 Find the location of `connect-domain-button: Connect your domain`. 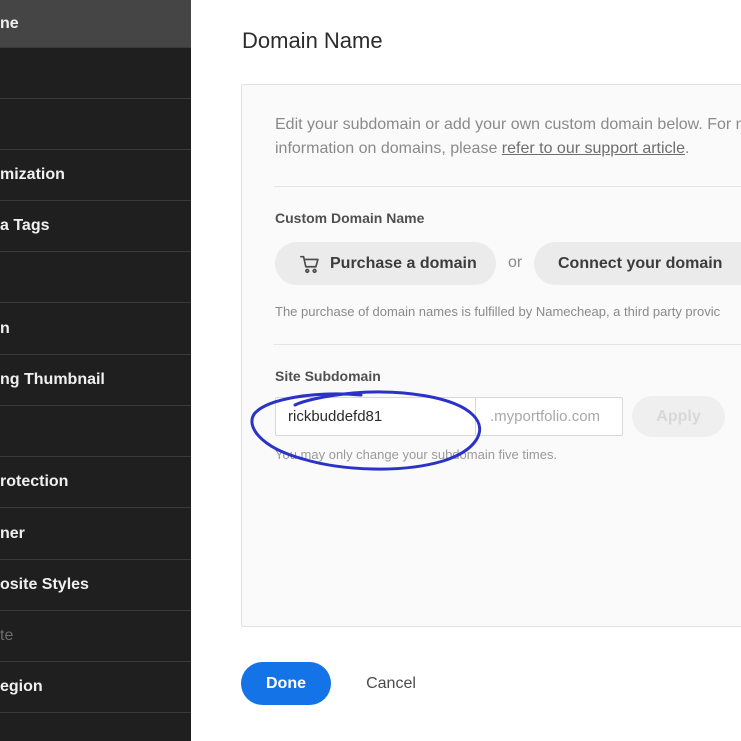

connect-domain-button: Connect your domain is located at coordinates (637, 263).